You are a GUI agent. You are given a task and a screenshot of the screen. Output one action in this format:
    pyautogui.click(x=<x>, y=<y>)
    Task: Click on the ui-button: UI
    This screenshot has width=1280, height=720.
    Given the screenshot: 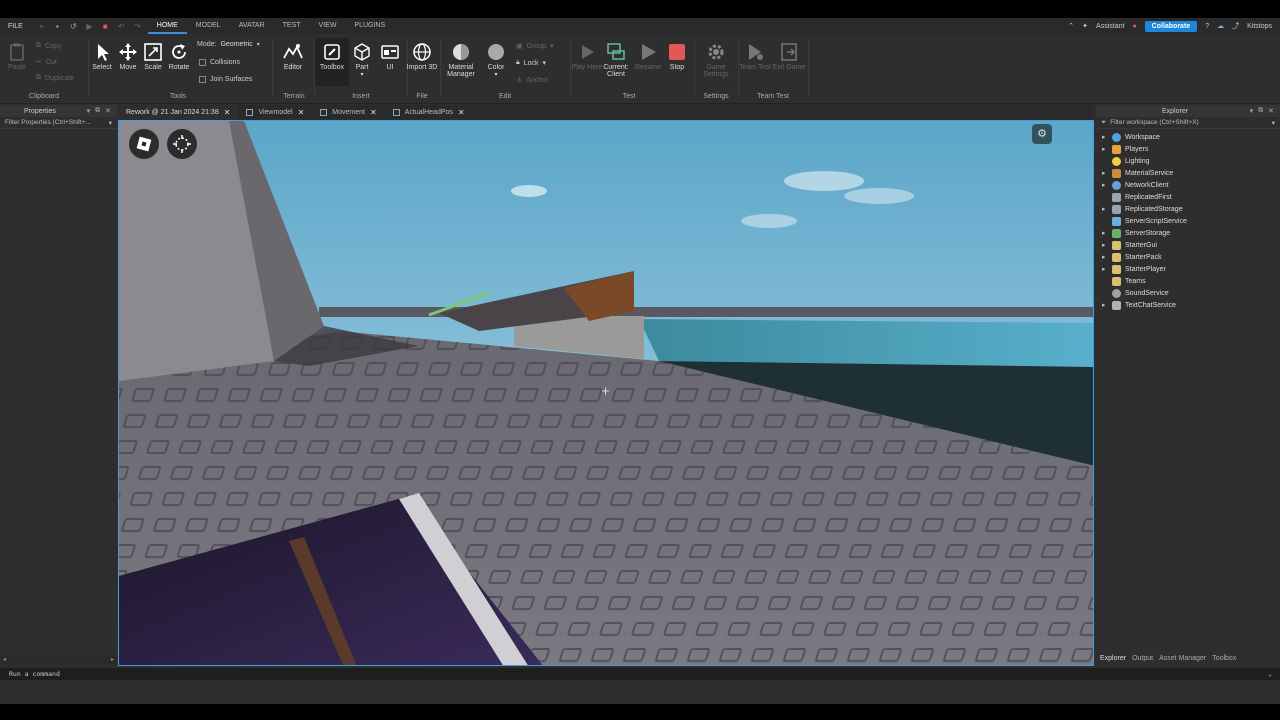 What is the action you would take?
    pyautogui.click(x=390, y=56)
    